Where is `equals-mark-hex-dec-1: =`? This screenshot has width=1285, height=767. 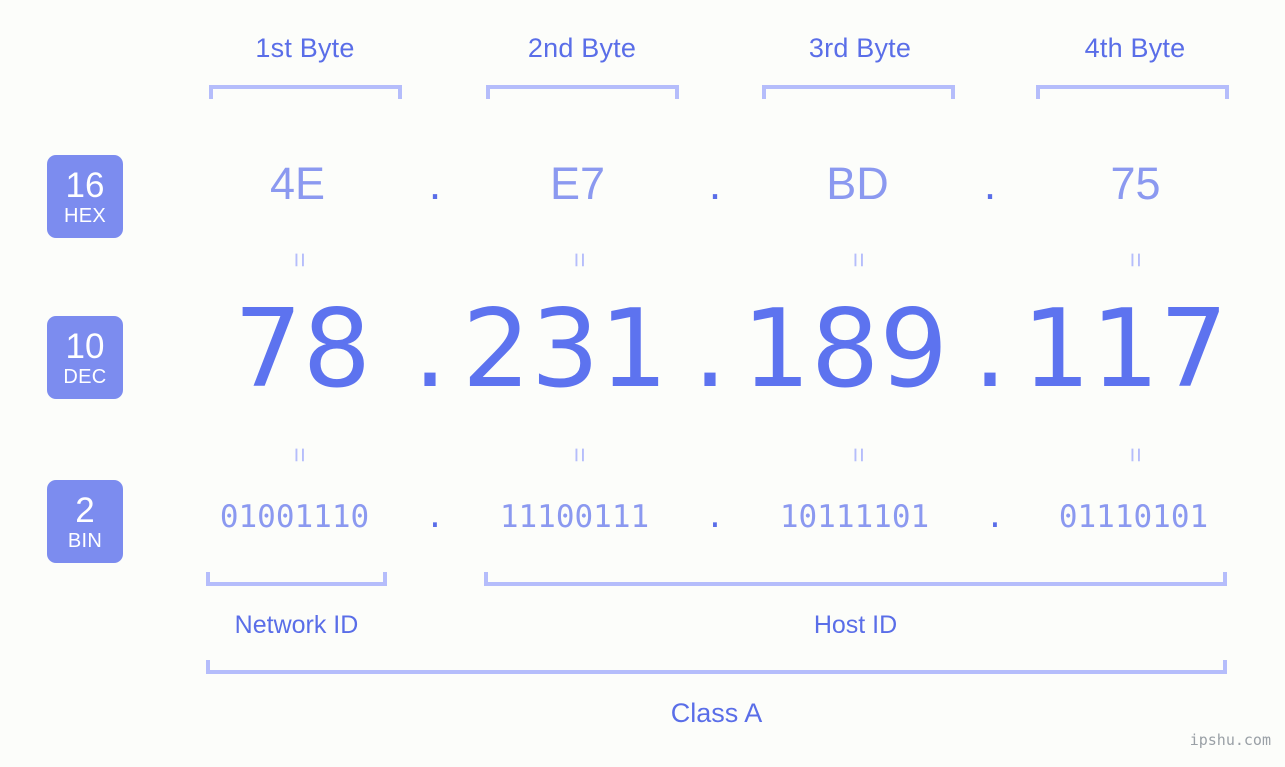 equals-mark-hex-dec-1: = is located at coordinates (300, 260).